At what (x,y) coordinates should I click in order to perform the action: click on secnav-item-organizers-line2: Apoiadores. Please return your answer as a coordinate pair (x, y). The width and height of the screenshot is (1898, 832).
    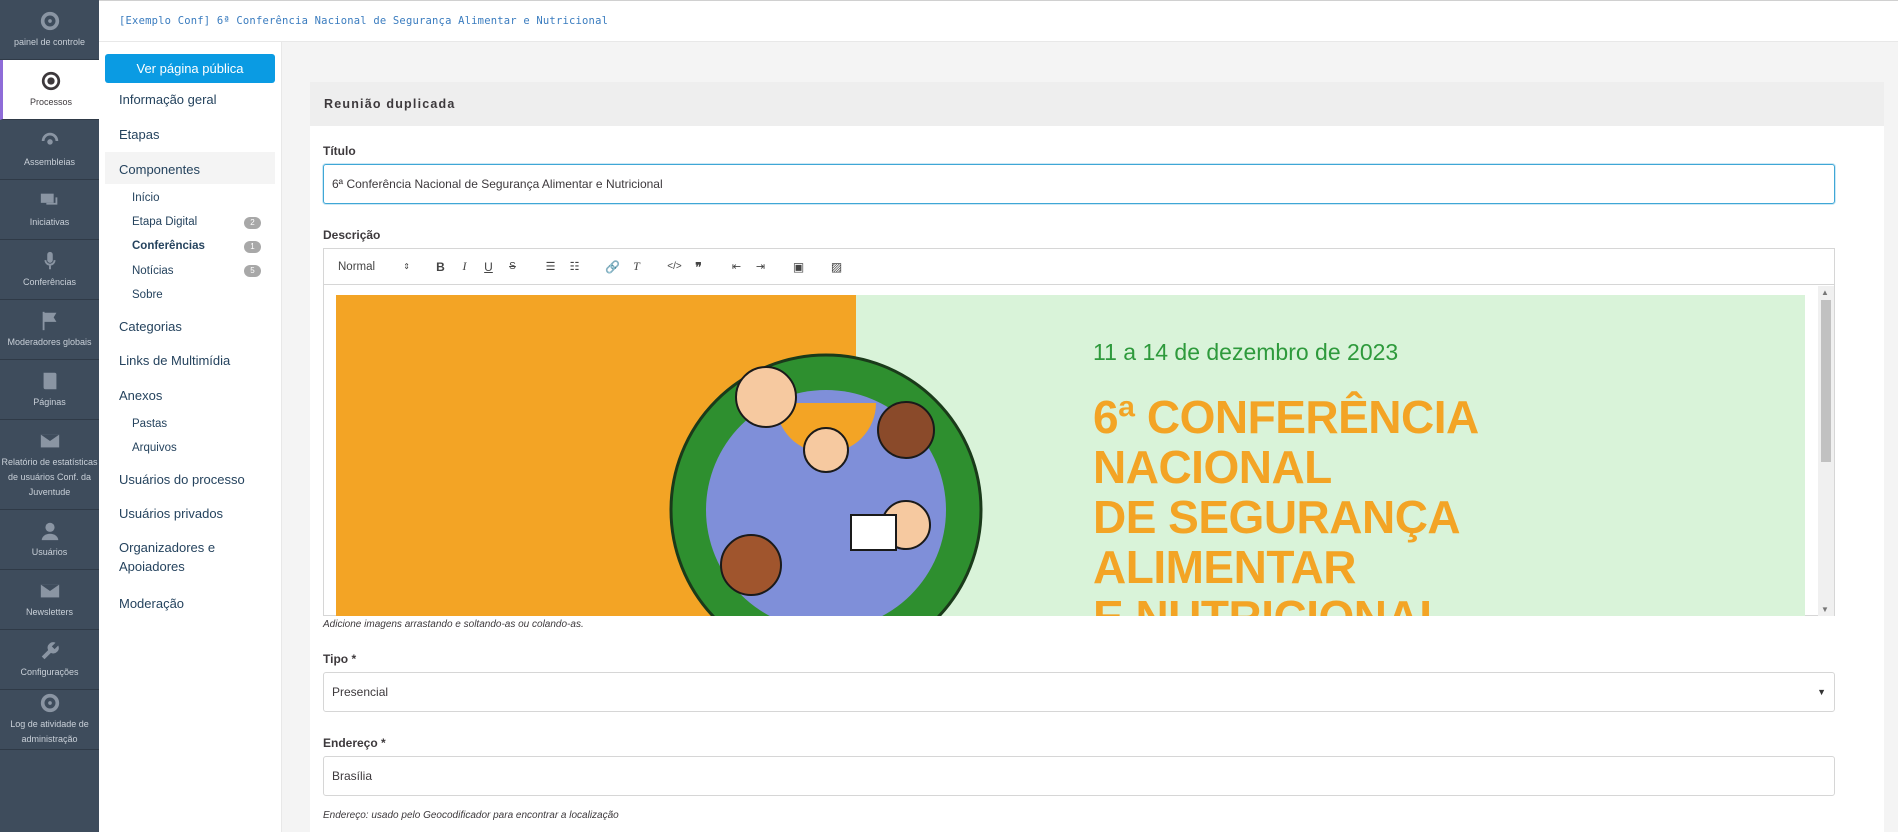
    Looking at the image, I should click on (152, 566).